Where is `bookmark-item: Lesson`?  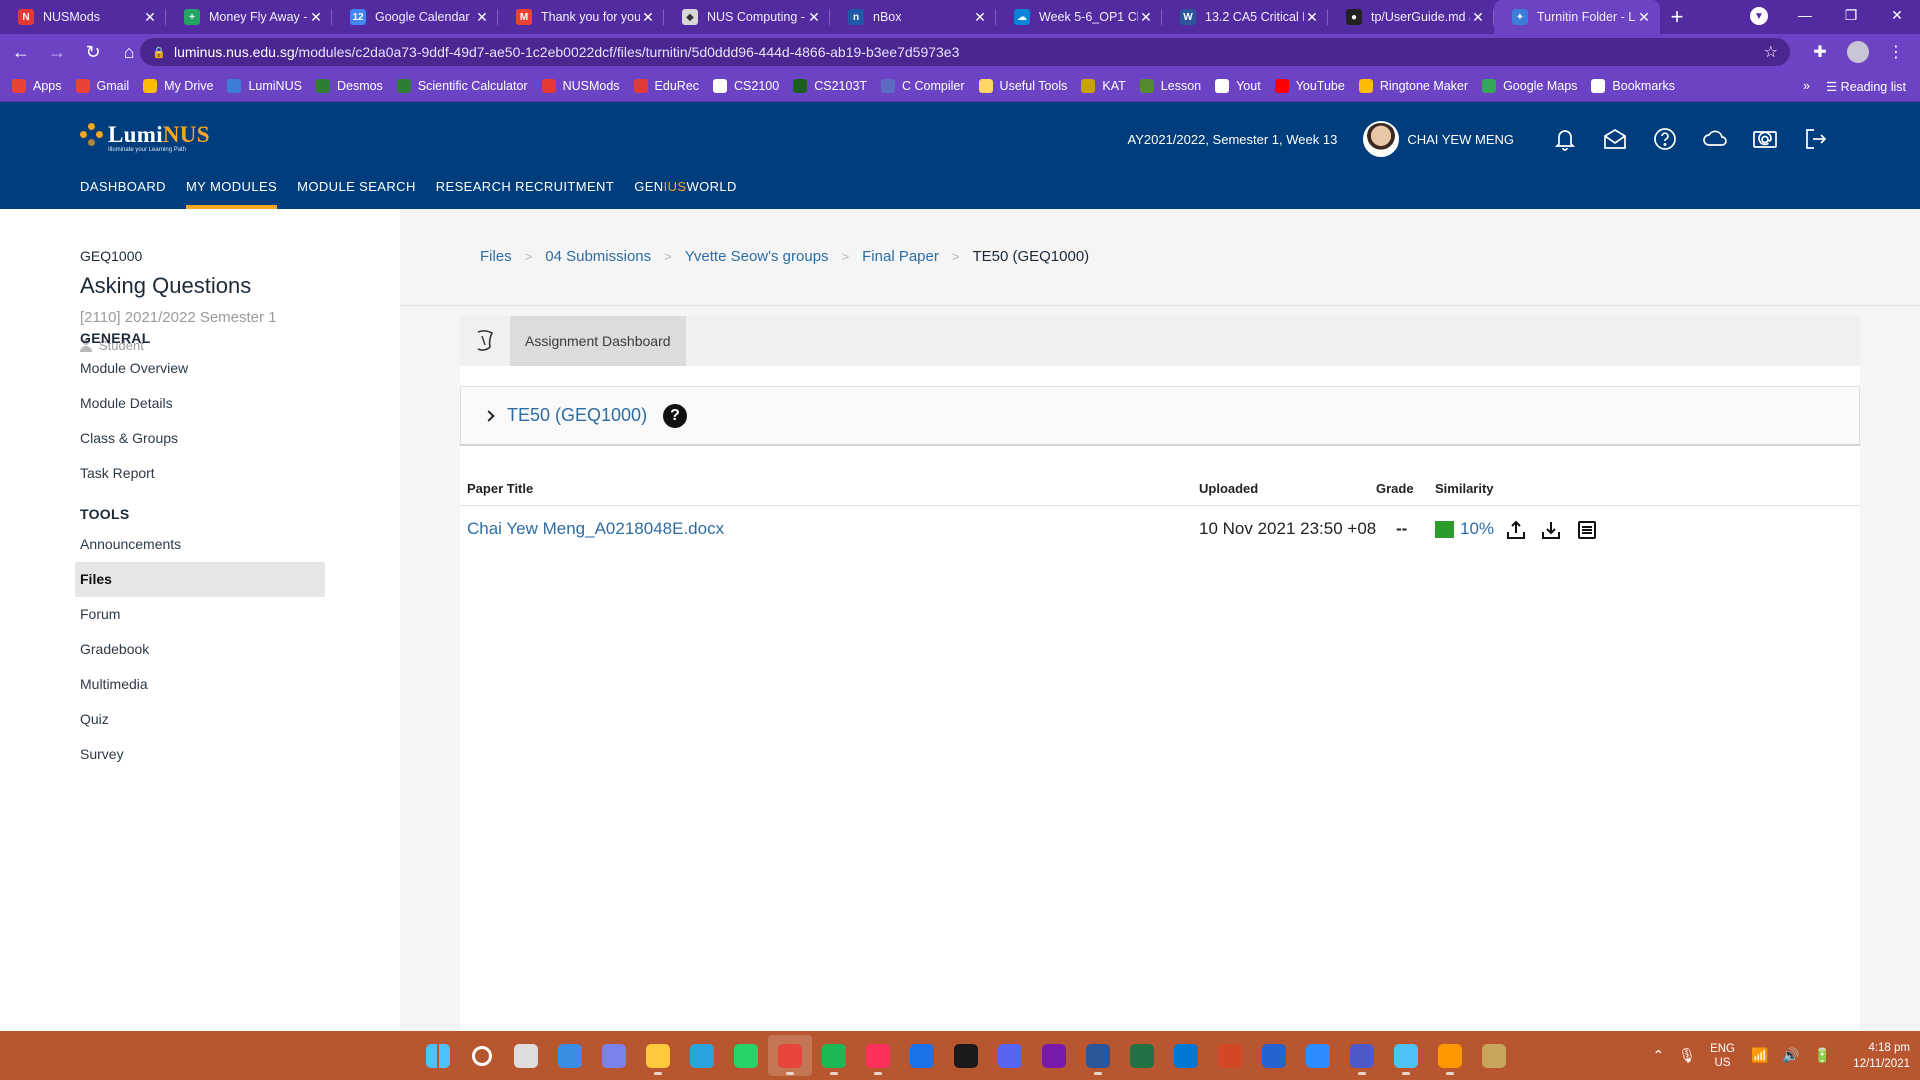
bookmark-item: Lesson is located at coordinates (1170, 85).